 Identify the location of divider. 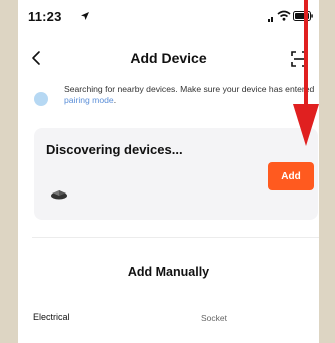
(175, 237).